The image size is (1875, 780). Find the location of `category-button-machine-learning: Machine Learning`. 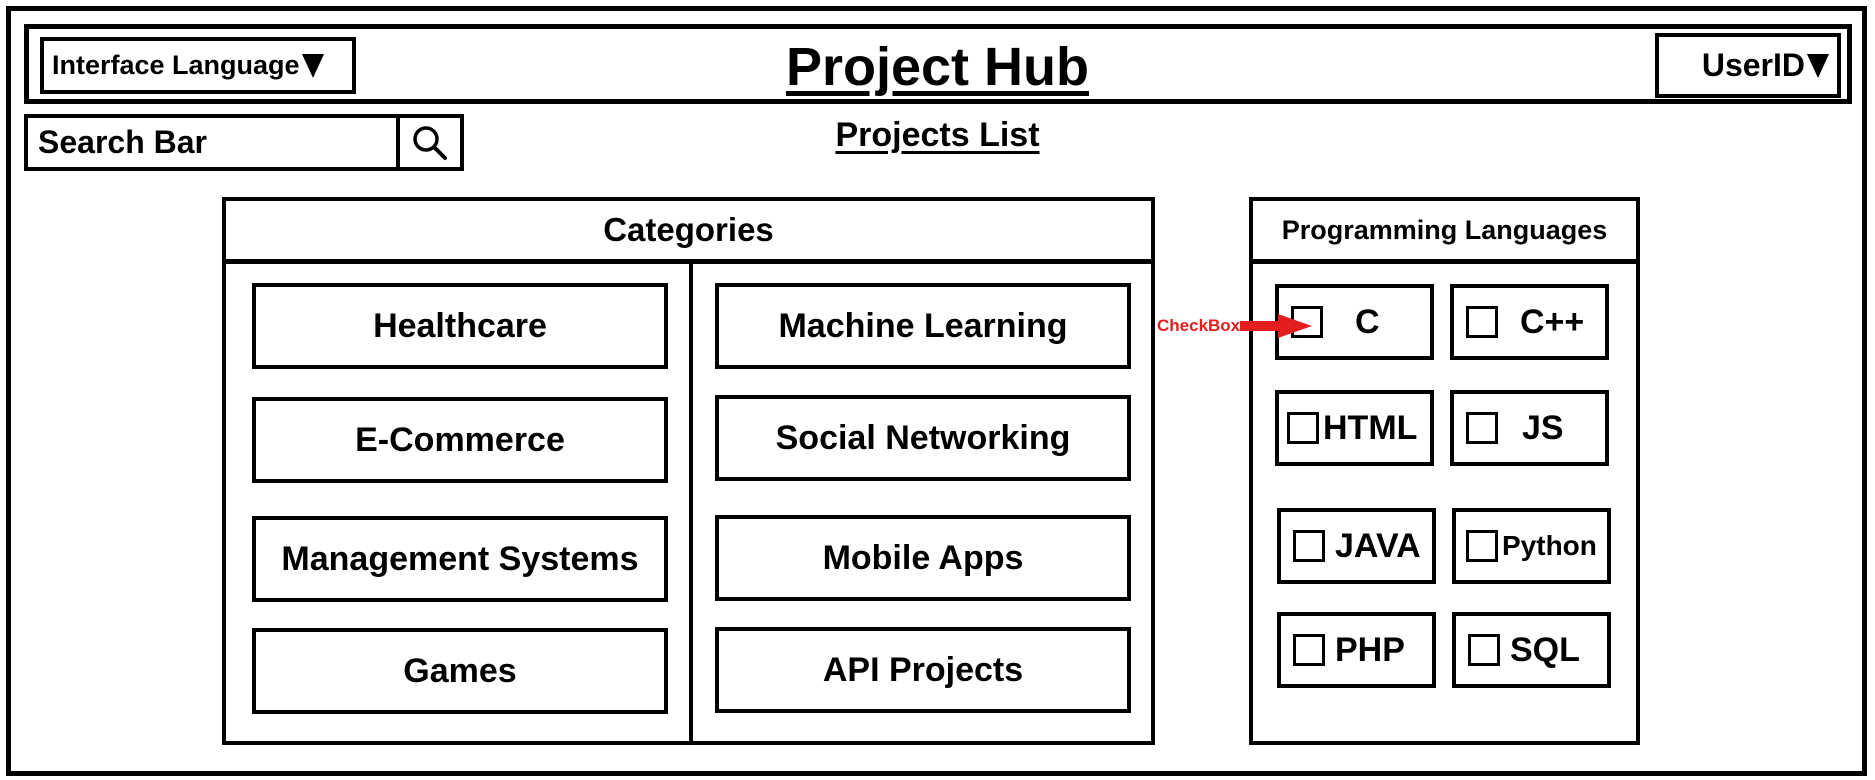

category-button-machine-learning: Machine Learning is located at coordinates (923, 326).